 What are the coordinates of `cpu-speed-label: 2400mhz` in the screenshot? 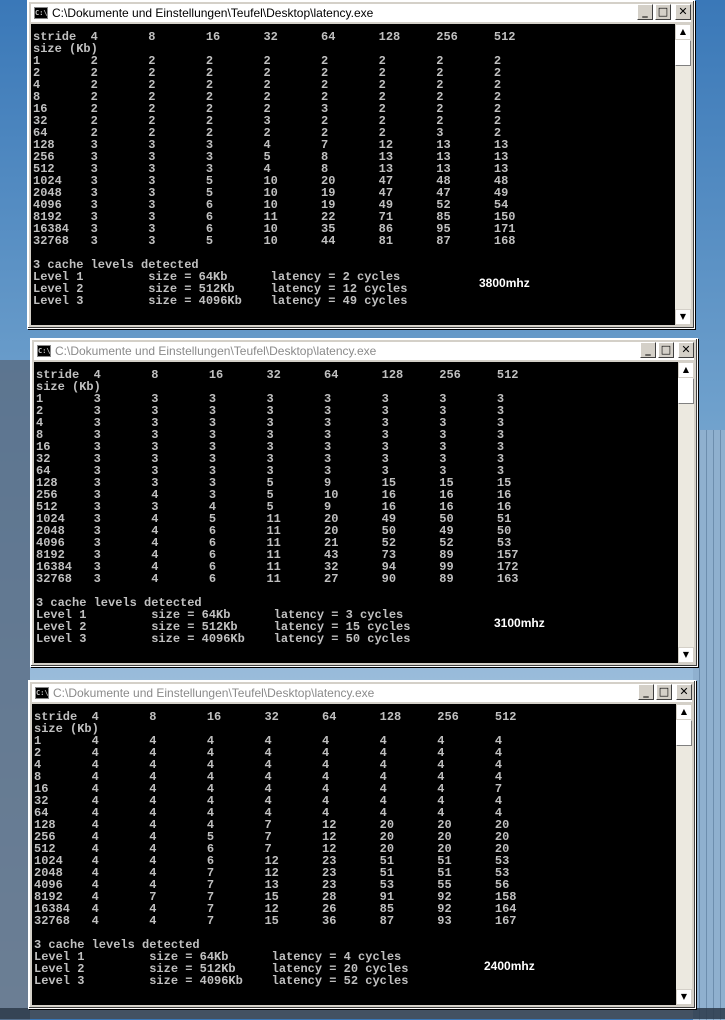 It's located at (509, 966).